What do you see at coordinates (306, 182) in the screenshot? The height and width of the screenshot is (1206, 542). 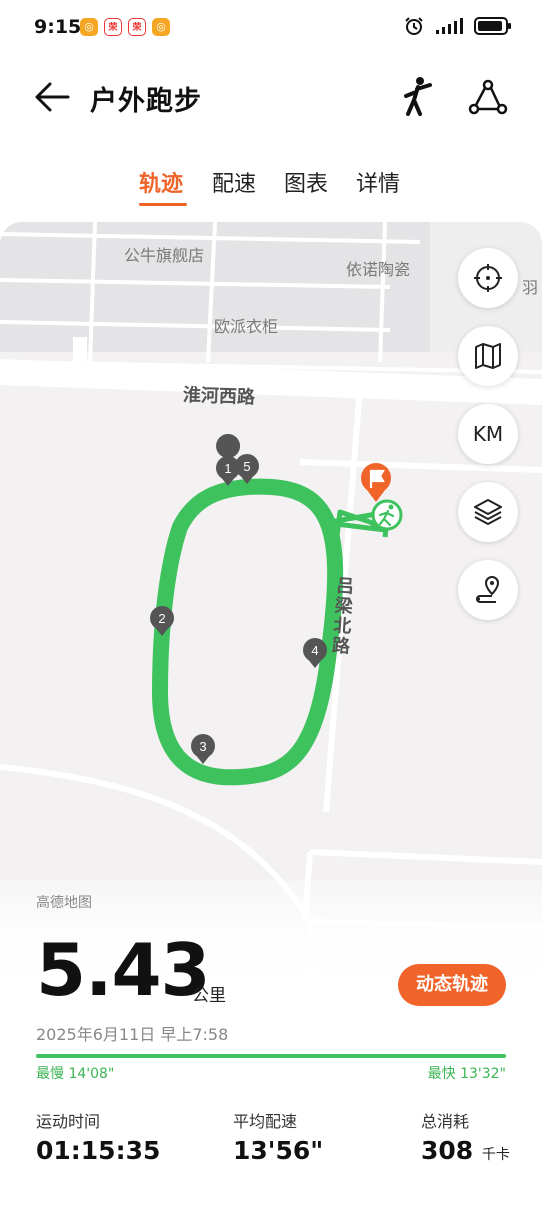 I see `tab-chart: 图表` at bounding box center [306, 182].